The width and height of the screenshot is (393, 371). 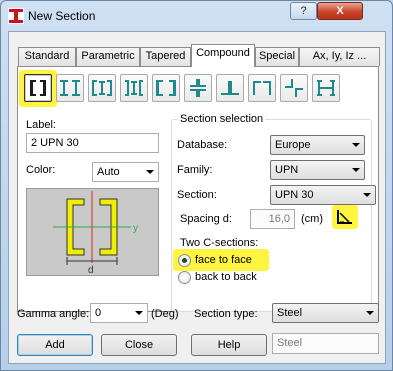 What do you see at coordinates (229, 345) in the screenshot?
I see `help-button: Help` at bounding box center [229, 345].